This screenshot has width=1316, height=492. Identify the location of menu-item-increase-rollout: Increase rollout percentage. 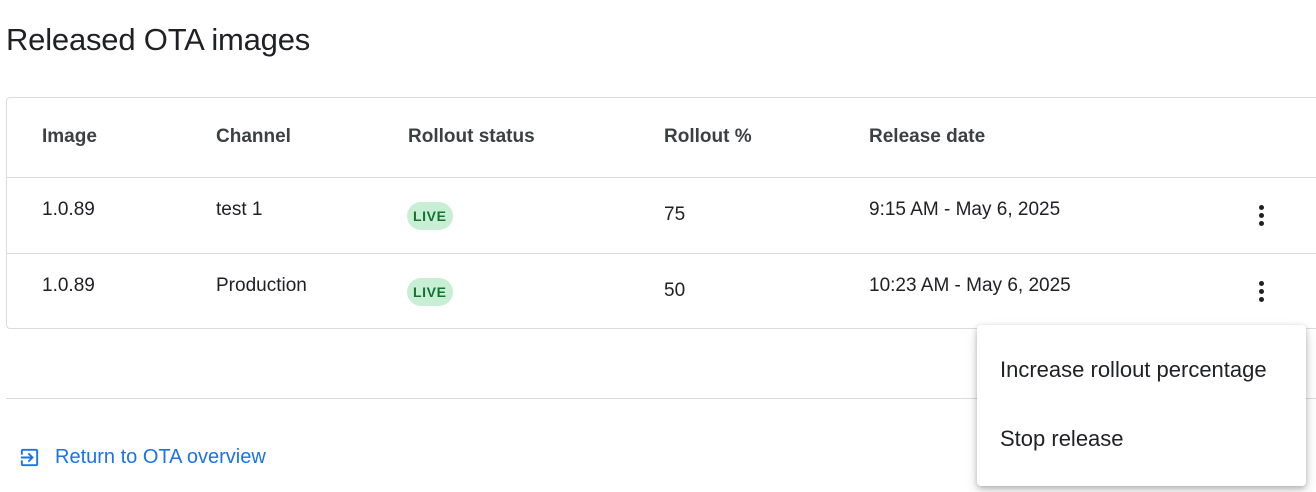
(1133, 370).